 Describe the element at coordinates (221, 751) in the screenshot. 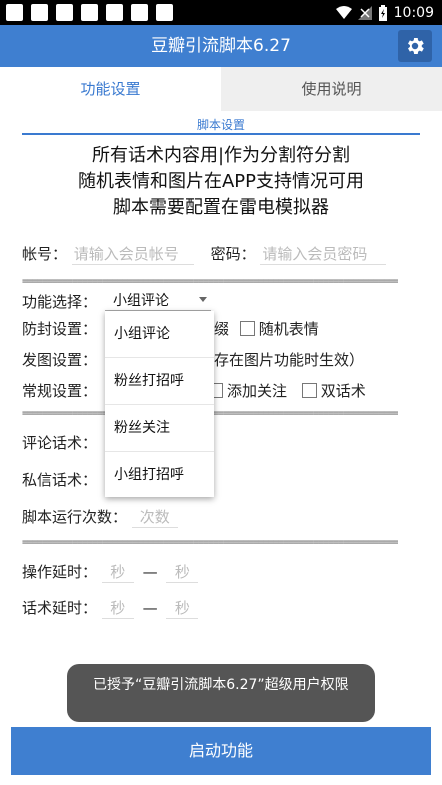

I see `start-button: 启动功能` at that location.